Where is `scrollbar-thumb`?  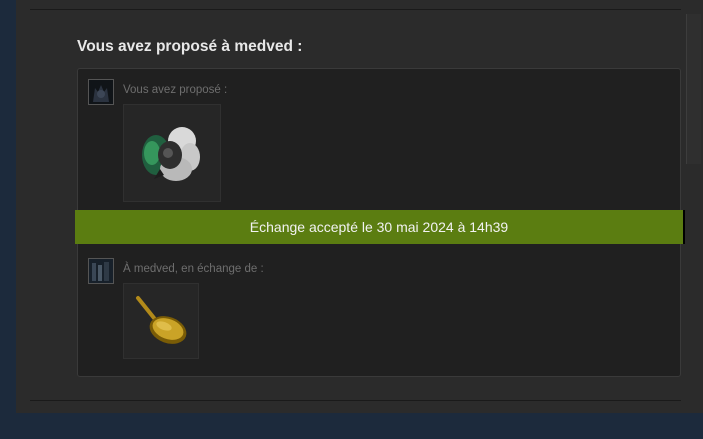 scrollbar-thumb is located at coordinates (693, 89).